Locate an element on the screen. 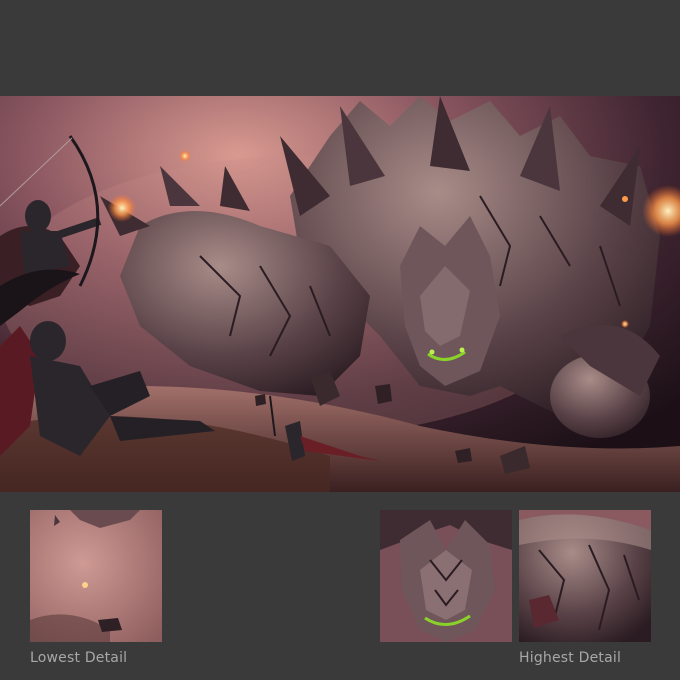  thumbnail-highest-detail-head is located at coordinates (446, 576).